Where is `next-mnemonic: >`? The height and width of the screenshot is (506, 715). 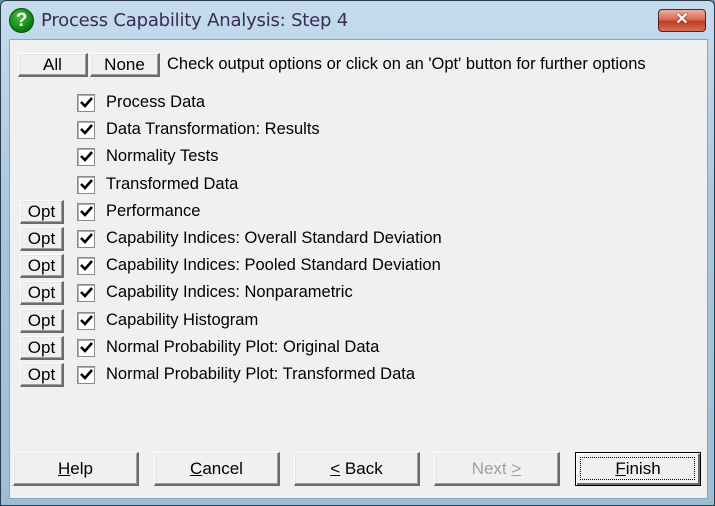
next-mnemonic: > is located at coordinates (516, 468).